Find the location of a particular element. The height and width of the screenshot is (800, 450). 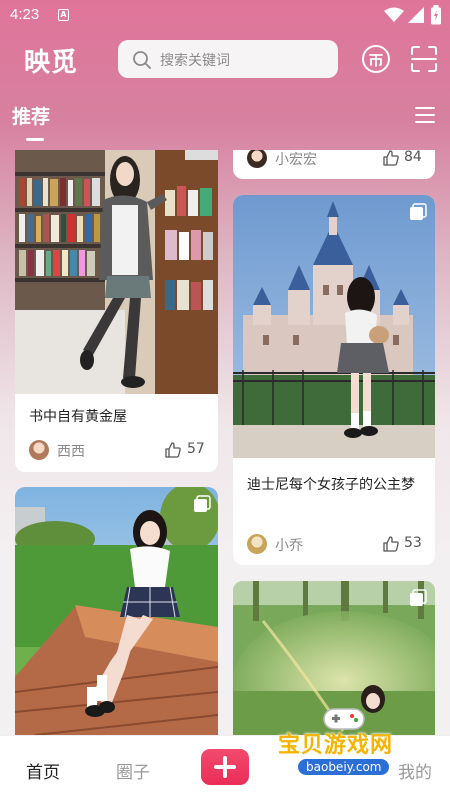

nav-circle: 圈子 is located at coordinates (133, 770).